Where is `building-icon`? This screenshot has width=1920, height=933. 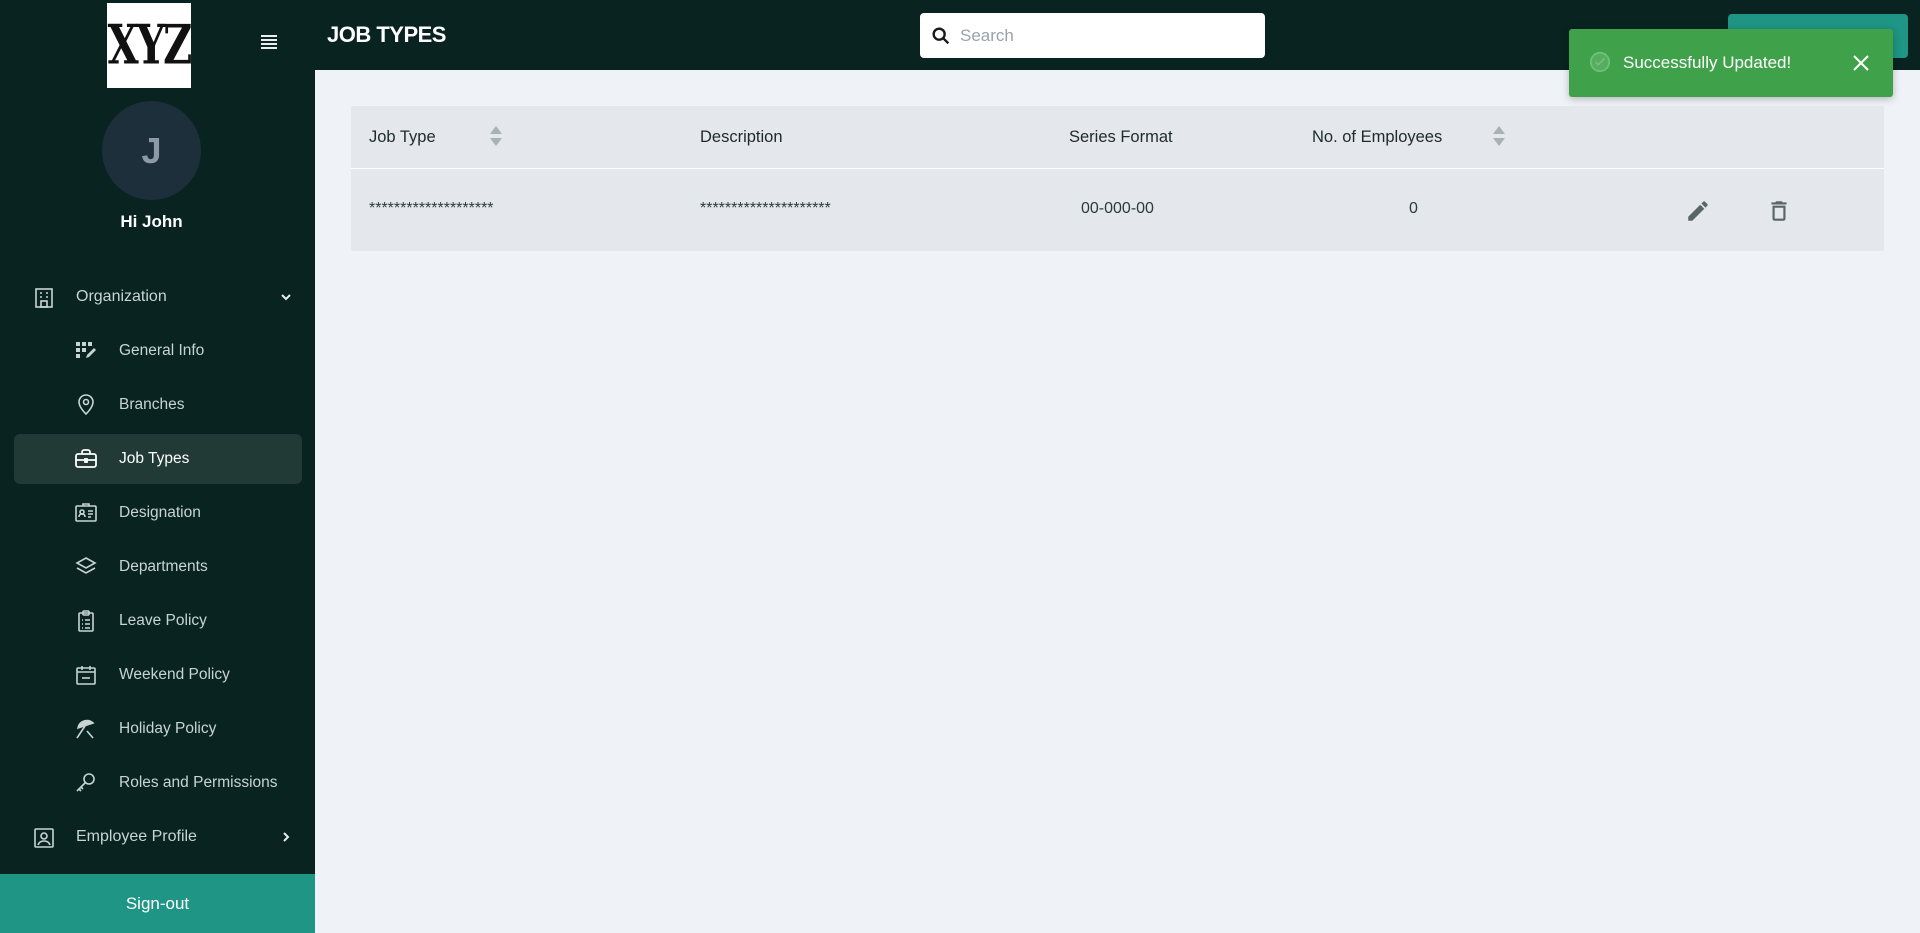
building-icon is located at coordinates (44, 298).